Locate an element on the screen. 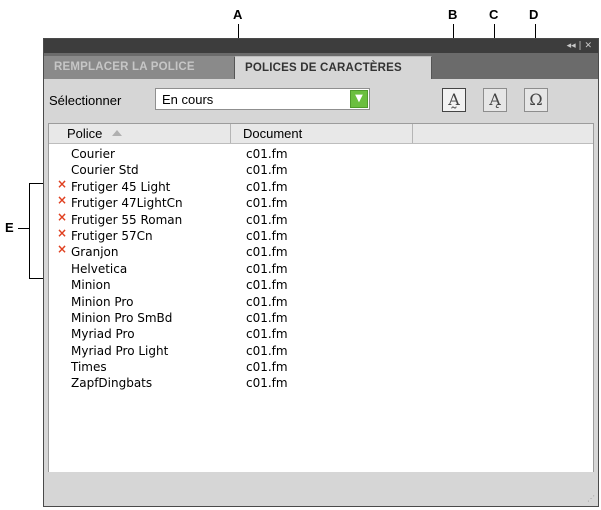  font-name: Helvetica is located at coordinates (99, 268).